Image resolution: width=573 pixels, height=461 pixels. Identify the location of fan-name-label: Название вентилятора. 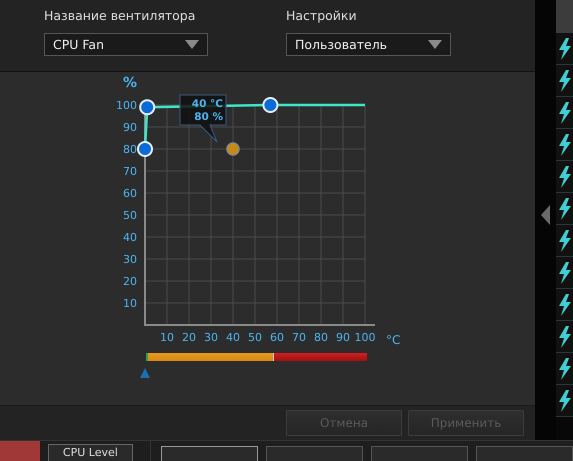
(120, 15).